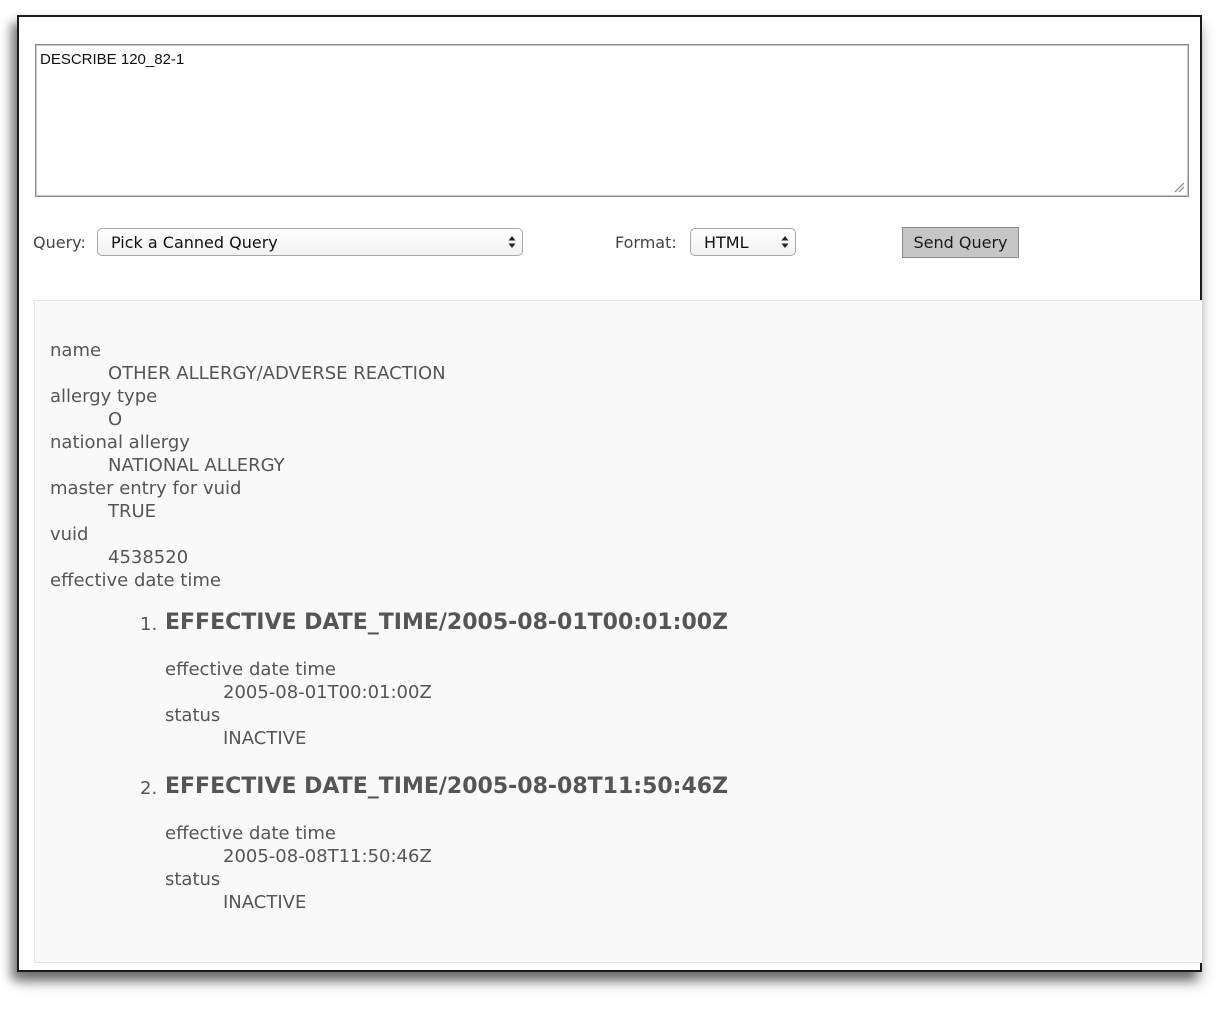 This screenshot has height=1010, width=1230. I want to click on prop-value-allergy-type: O, so click(115, 419).